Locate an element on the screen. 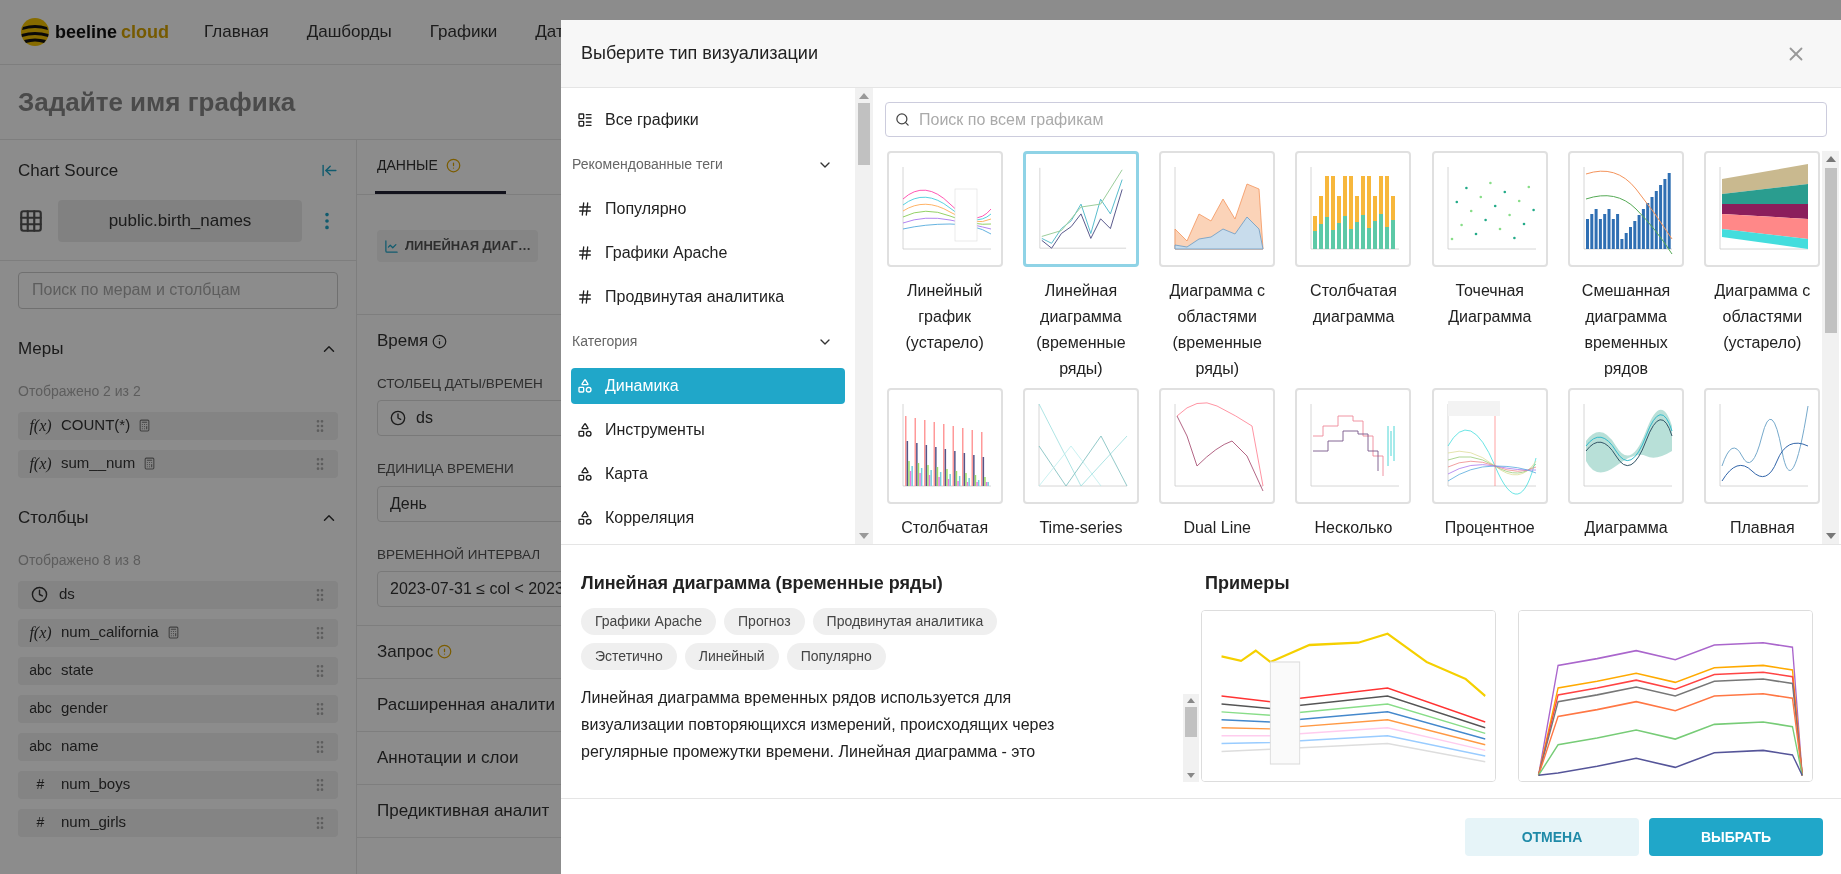 This screenshot has width=1841, height=874. nav-link: Главная is located at coordinates (236, 32).